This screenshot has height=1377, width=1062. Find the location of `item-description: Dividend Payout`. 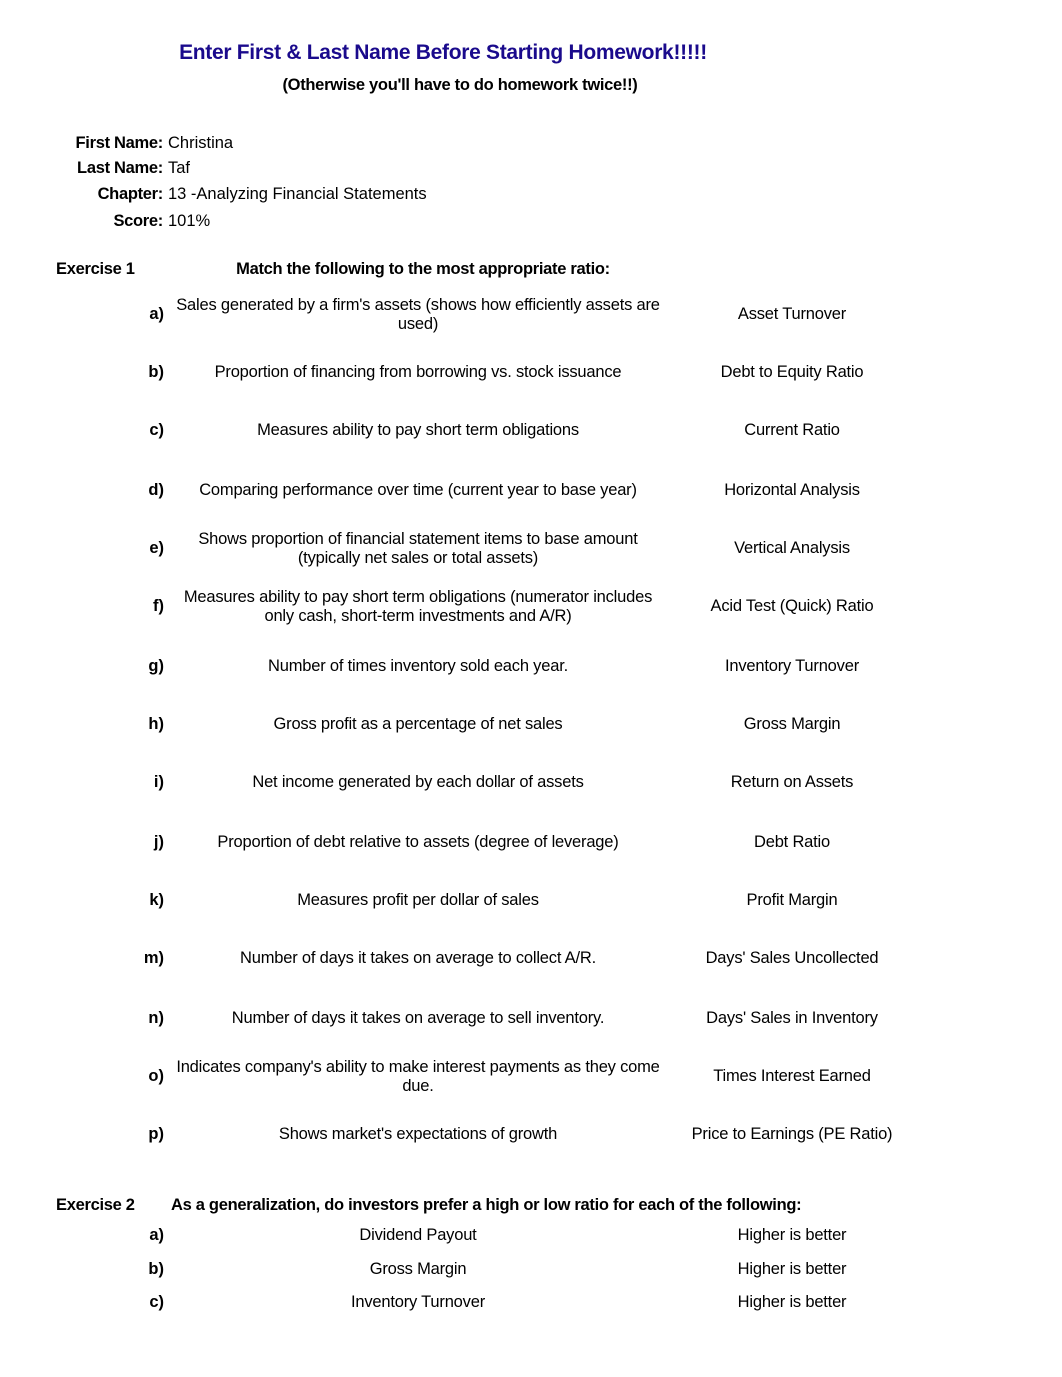

item-description: Dividend Payout is located at coordinates (418, 1235).